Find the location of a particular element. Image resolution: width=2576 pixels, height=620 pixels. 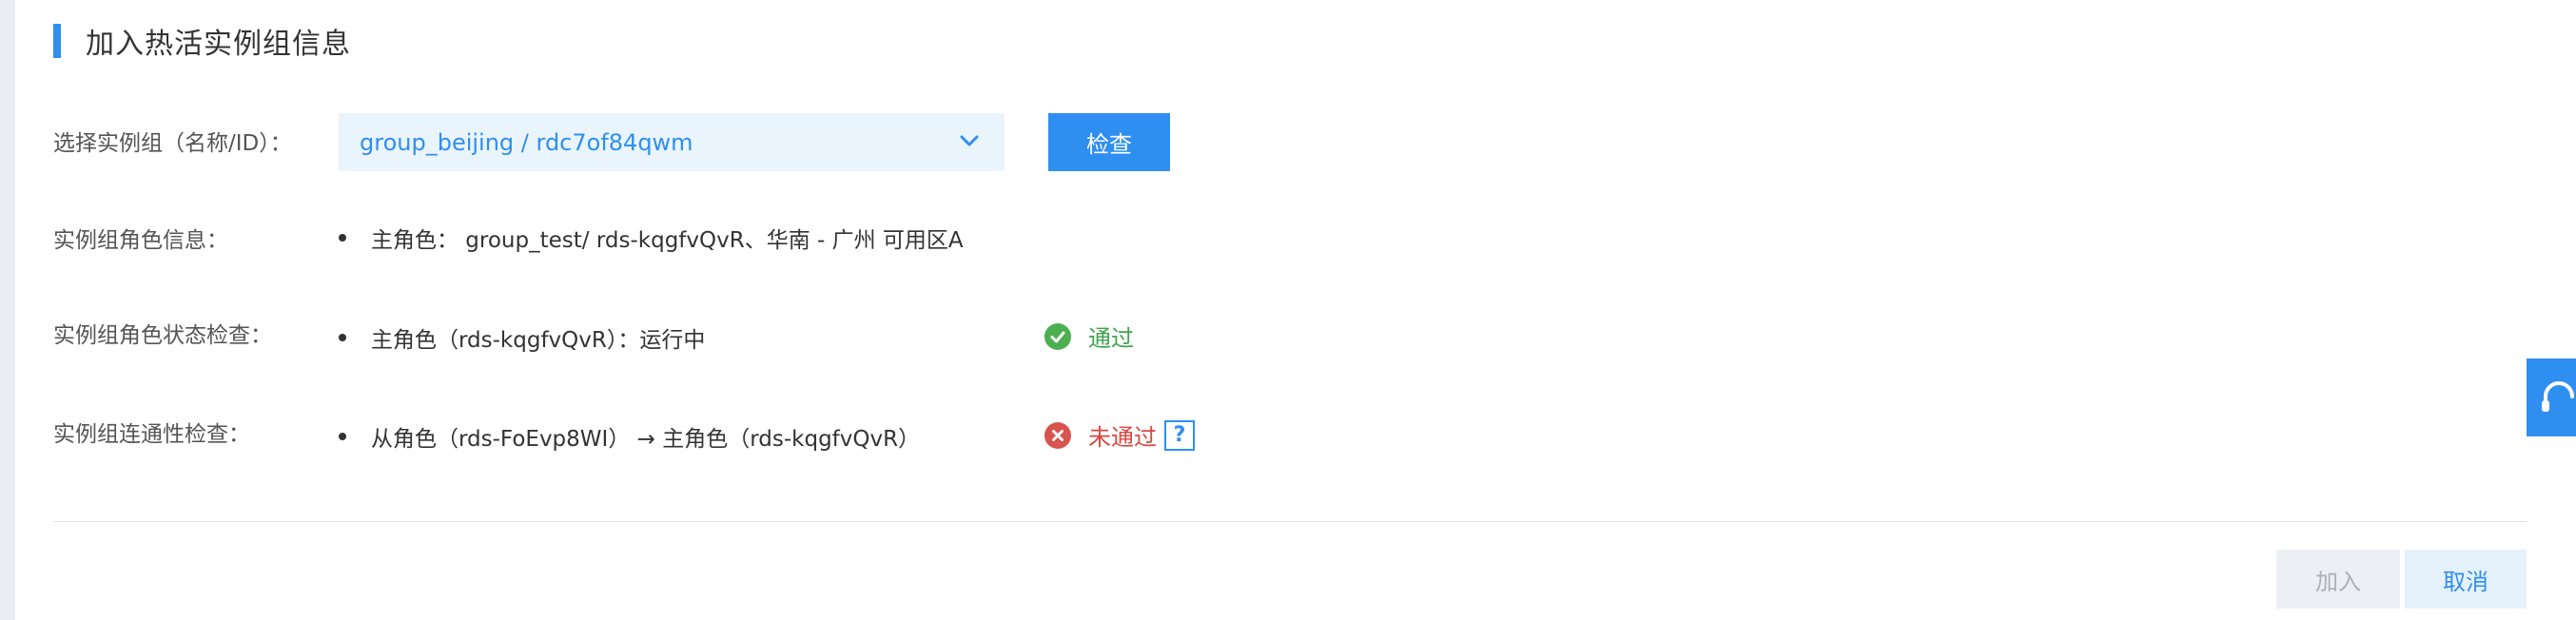

join-button: 加入 is located at coordinates (2338, 579).